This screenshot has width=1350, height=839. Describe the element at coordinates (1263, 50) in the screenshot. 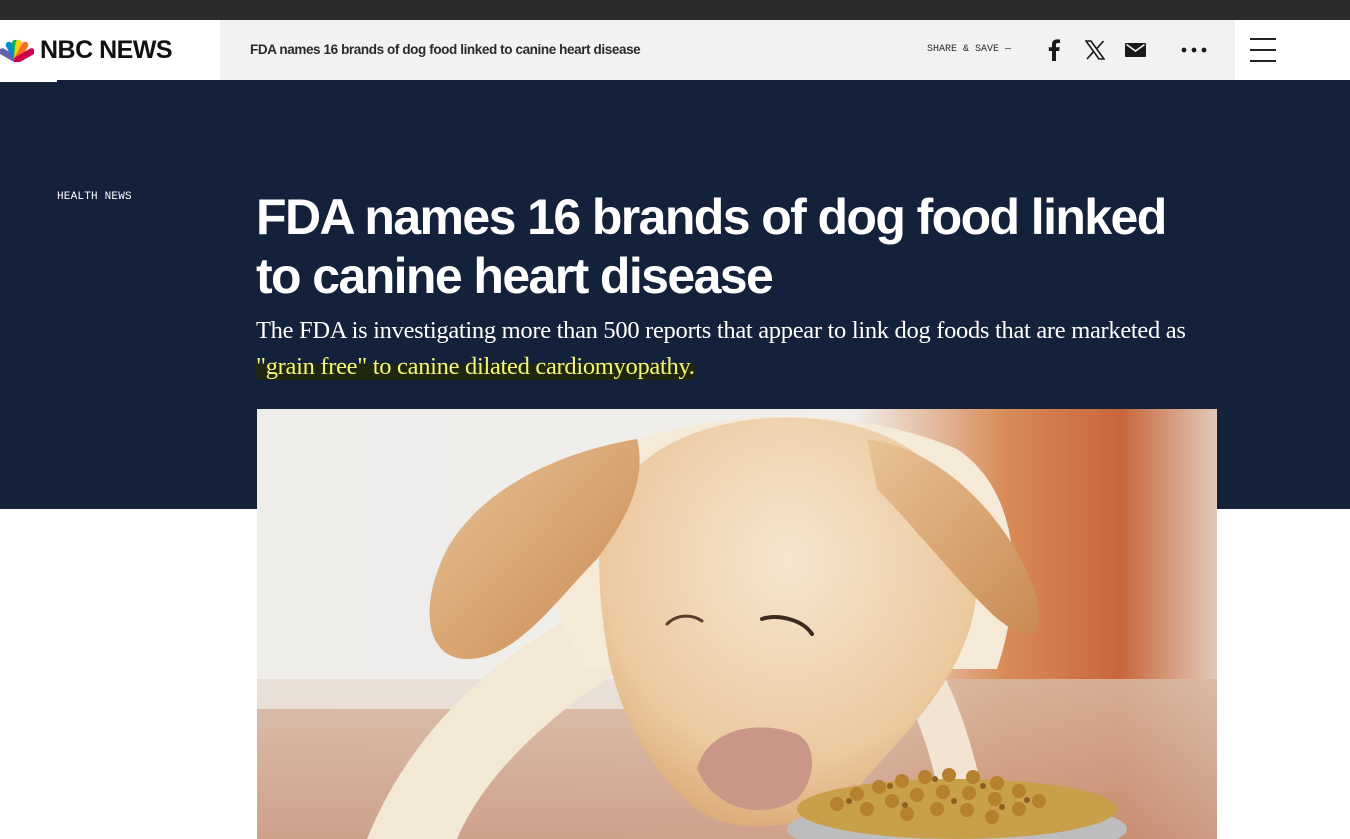

I see `menu-icon` at that location.